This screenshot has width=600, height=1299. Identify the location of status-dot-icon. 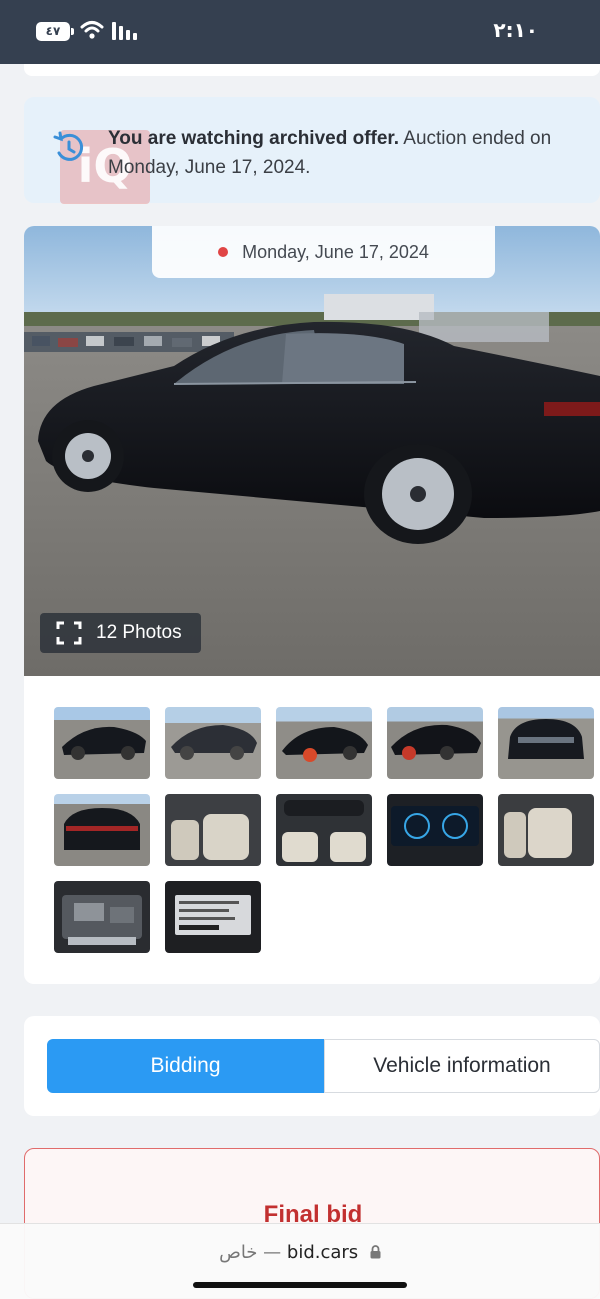
(223, 252).